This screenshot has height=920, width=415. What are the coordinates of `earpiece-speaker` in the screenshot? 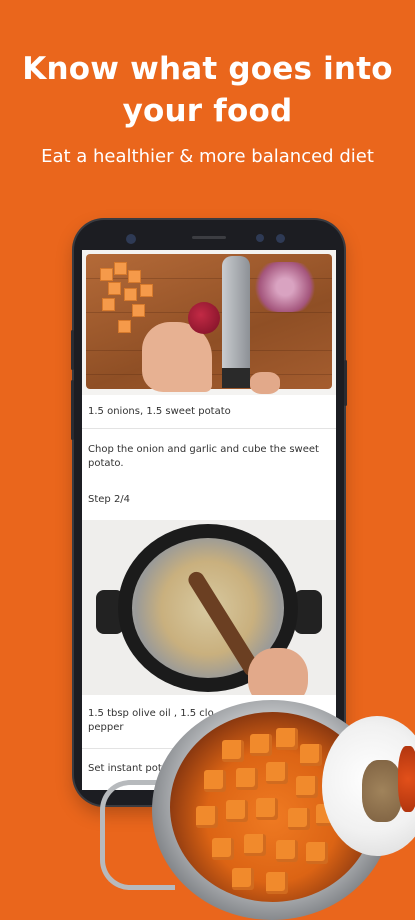 It's located at (209, 237).